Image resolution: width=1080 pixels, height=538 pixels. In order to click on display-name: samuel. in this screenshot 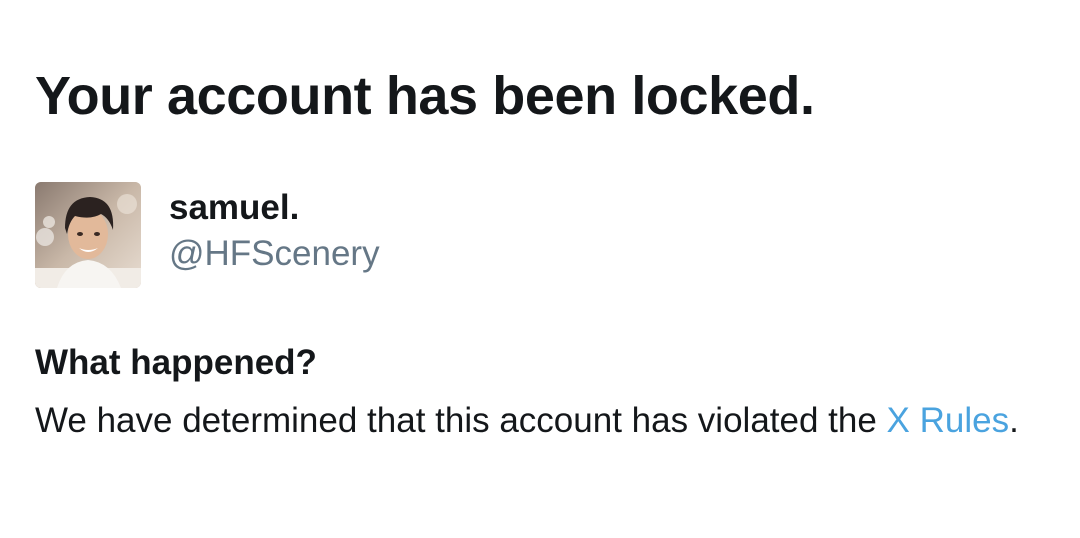, I will do `click(234, 207)`.